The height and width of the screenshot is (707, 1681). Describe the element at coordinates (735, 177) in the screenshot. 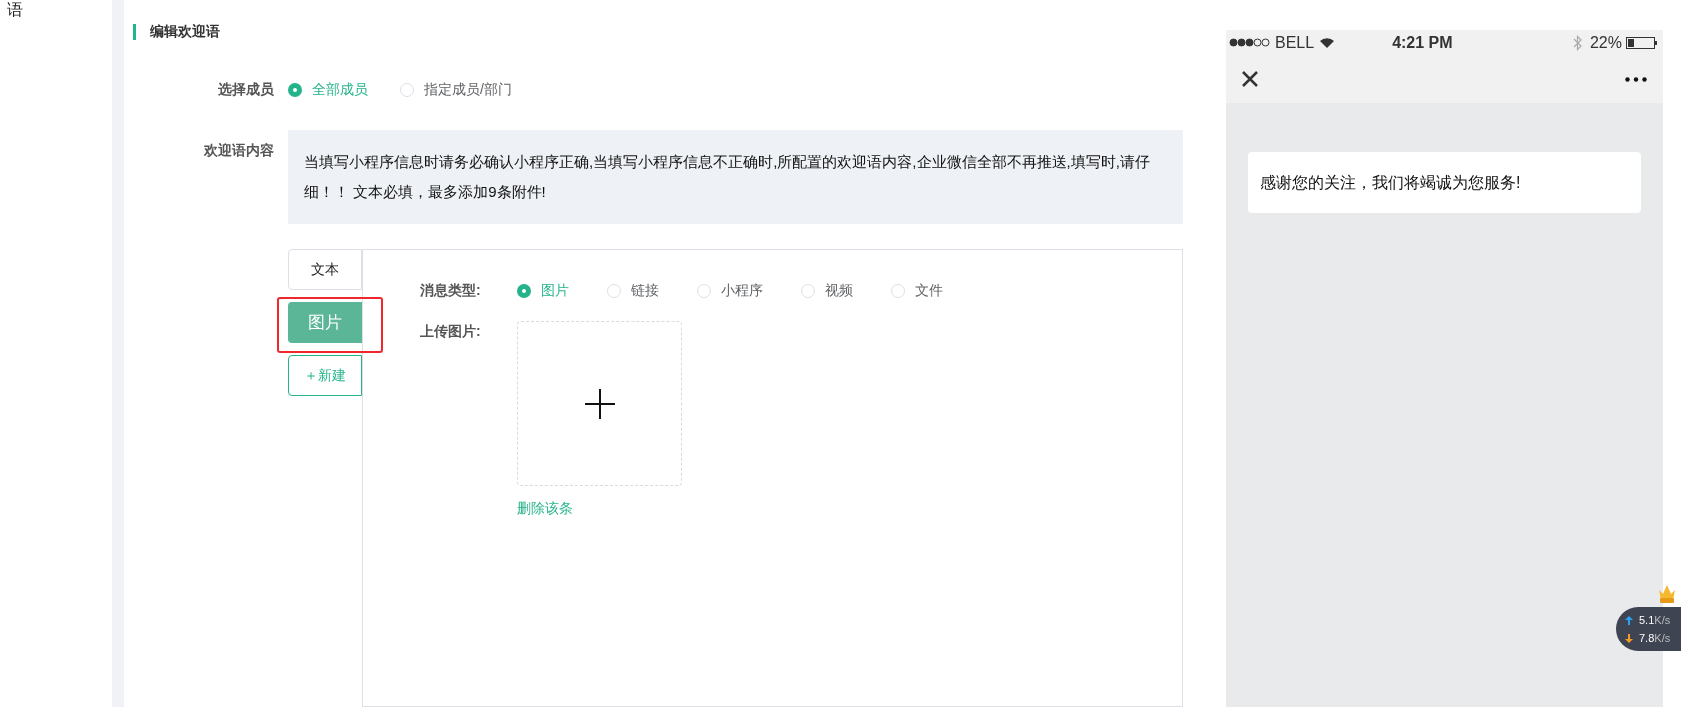

I see `notice-text: 当填写小程序信息时请务必确认小程序正确,当填写小程序信息不正确时,所配置的欢迎语内容,企业微信全部不再推送,填写时,请仔细！！ 文本必填，最多添加9条附件!` at that location.